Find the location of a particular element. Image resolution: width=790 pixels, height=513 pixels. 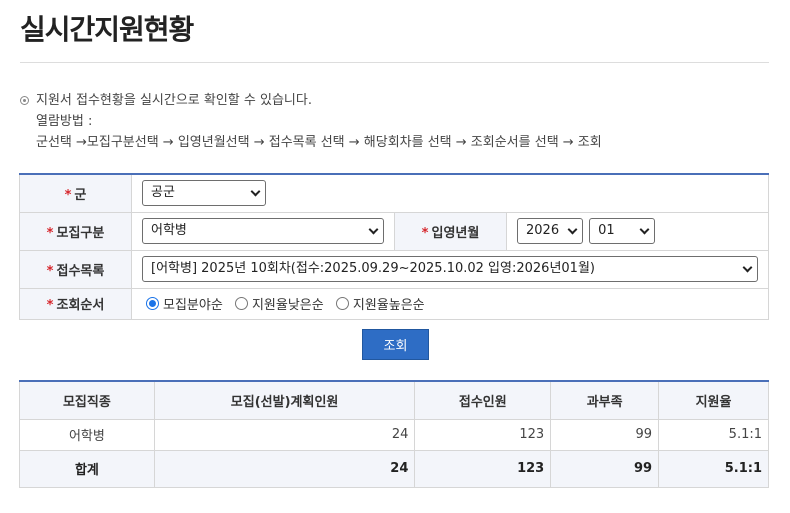

branch-select: 공군 is located at coordinates (204, 193).